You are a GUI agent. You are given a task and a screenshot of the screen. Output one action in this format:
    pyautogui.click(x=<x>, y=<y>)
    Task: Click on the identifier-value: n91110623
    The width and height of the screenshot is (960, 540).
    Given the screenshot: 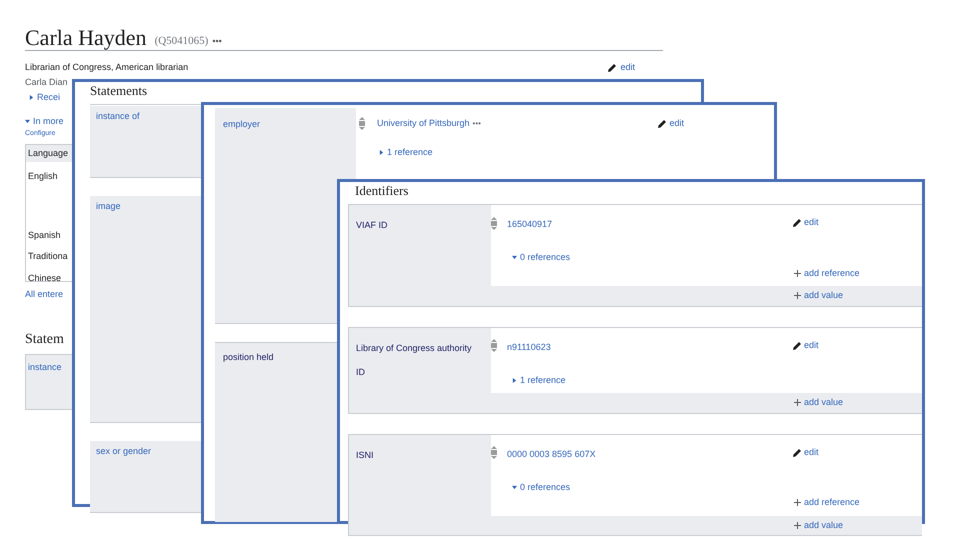 What is the action you would take?
    pyautogui.click(x=529, y=347)
    